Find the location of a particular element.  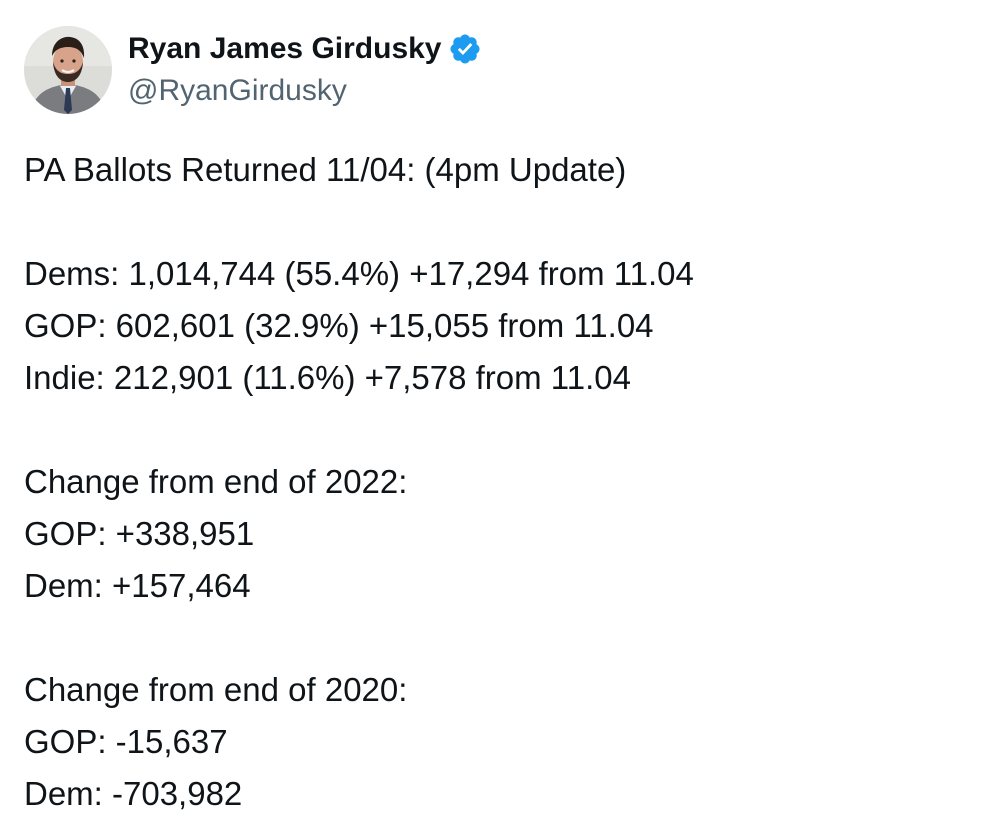

author-display-name: Ryan James Girdusky is located at coordinates (285, 49).